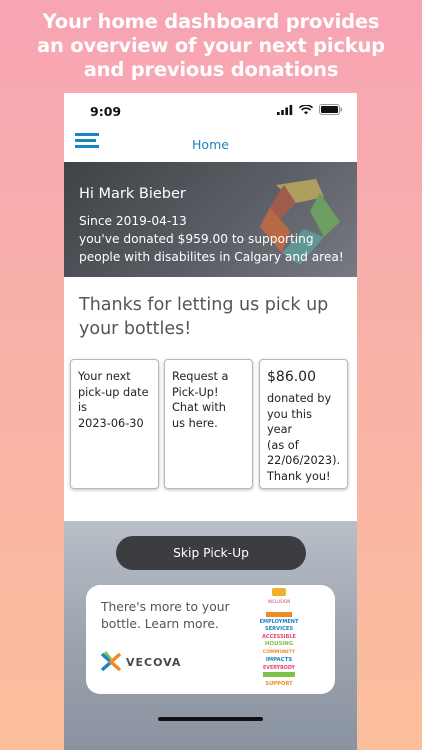  What do you see at coordinates (279, 622) in the screenshot?
I see `svg-text: EMPLOYMENT` at bounding box center [279, 622].